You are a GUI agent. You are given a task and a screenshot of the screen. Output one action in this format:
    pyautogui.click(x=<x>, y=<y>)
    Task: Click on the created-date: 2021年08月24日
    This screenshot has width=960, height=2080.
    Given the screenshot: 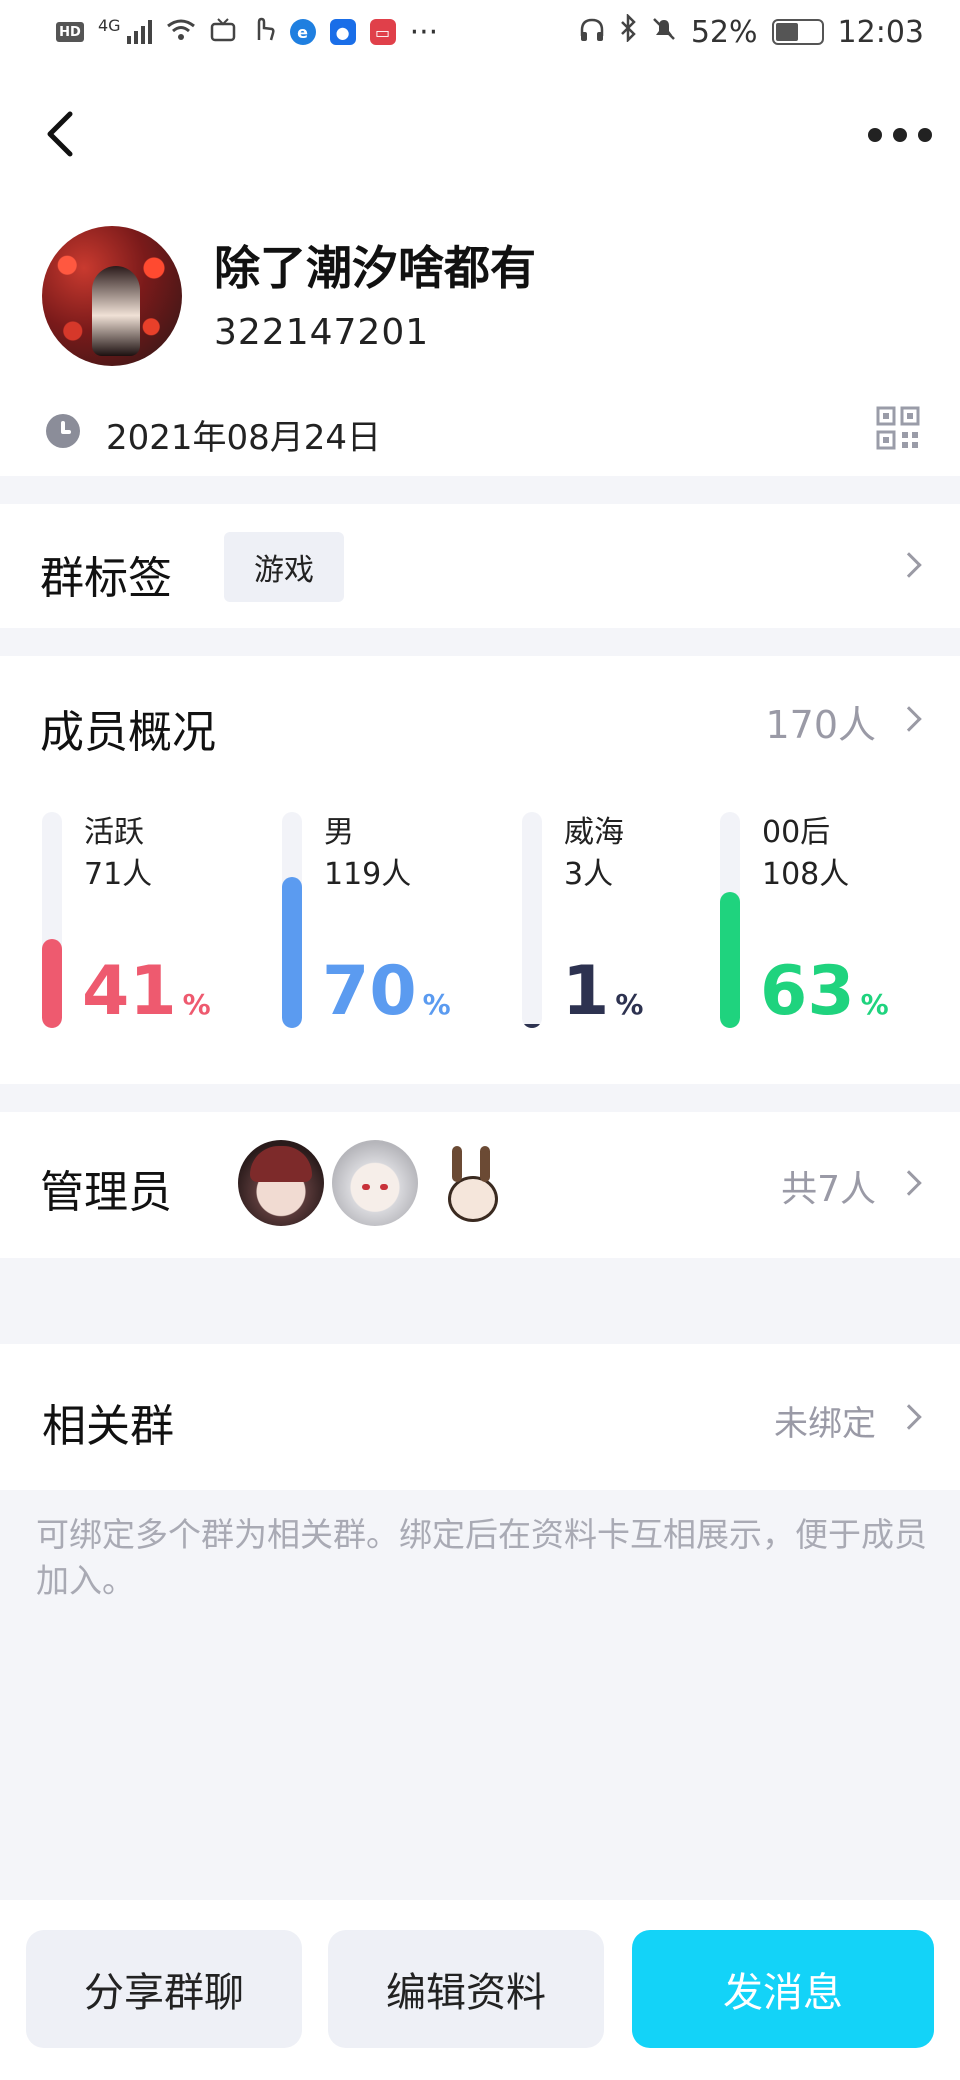 What is the action you would take?
    pyautogui.click(x=244, y=438)
    